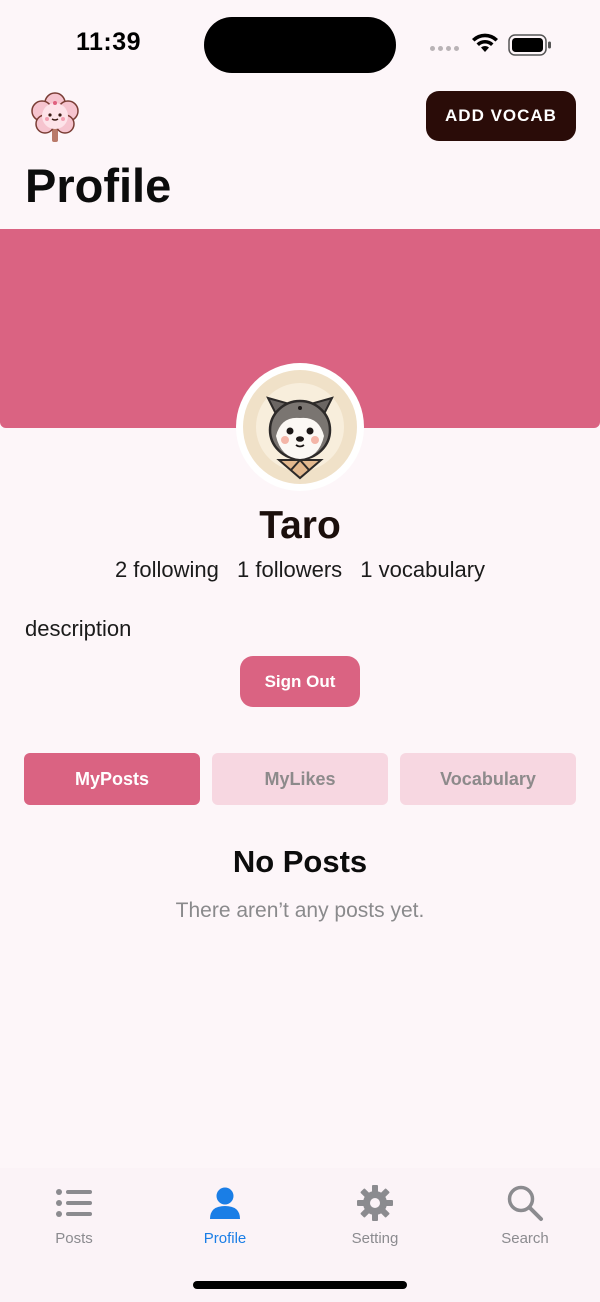  Describe the element at coordinates (525, 1238) in the screenshot. I see `tabbar-label: Search` at that location.